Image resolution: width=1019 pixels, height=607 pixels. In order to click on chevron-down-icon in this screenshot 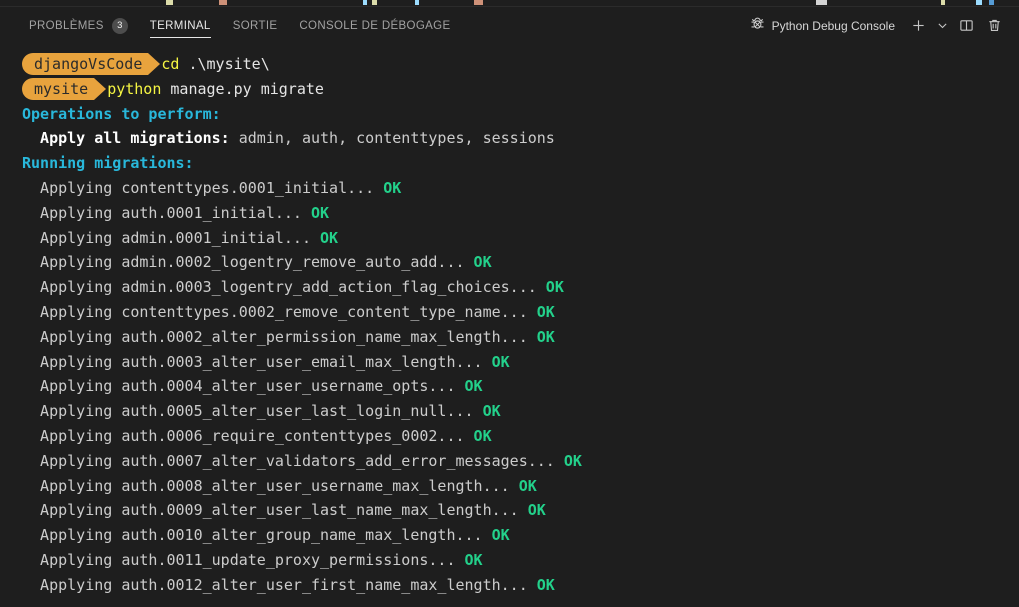, I will do `click(942, 26)`.